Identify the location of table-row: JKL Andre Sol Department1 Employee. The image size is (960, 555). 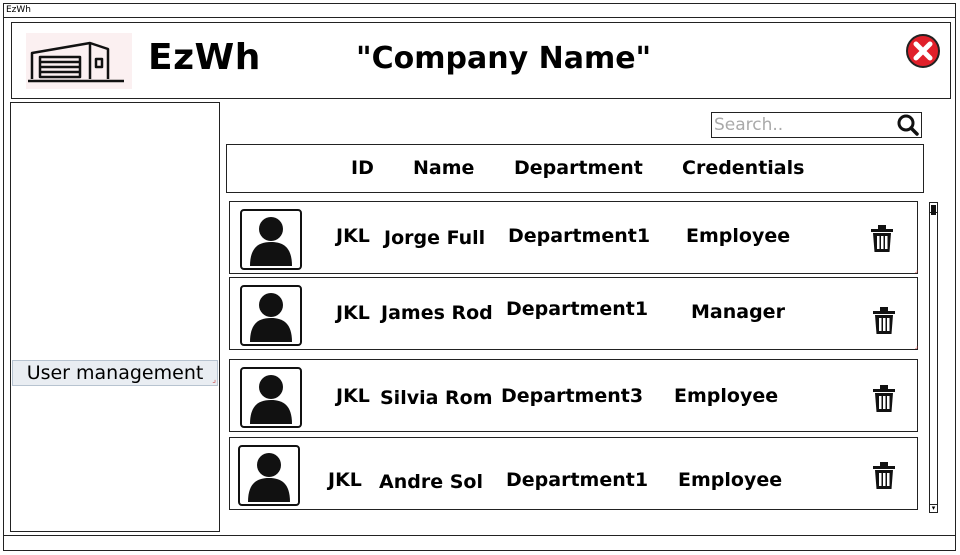
(573, 473).